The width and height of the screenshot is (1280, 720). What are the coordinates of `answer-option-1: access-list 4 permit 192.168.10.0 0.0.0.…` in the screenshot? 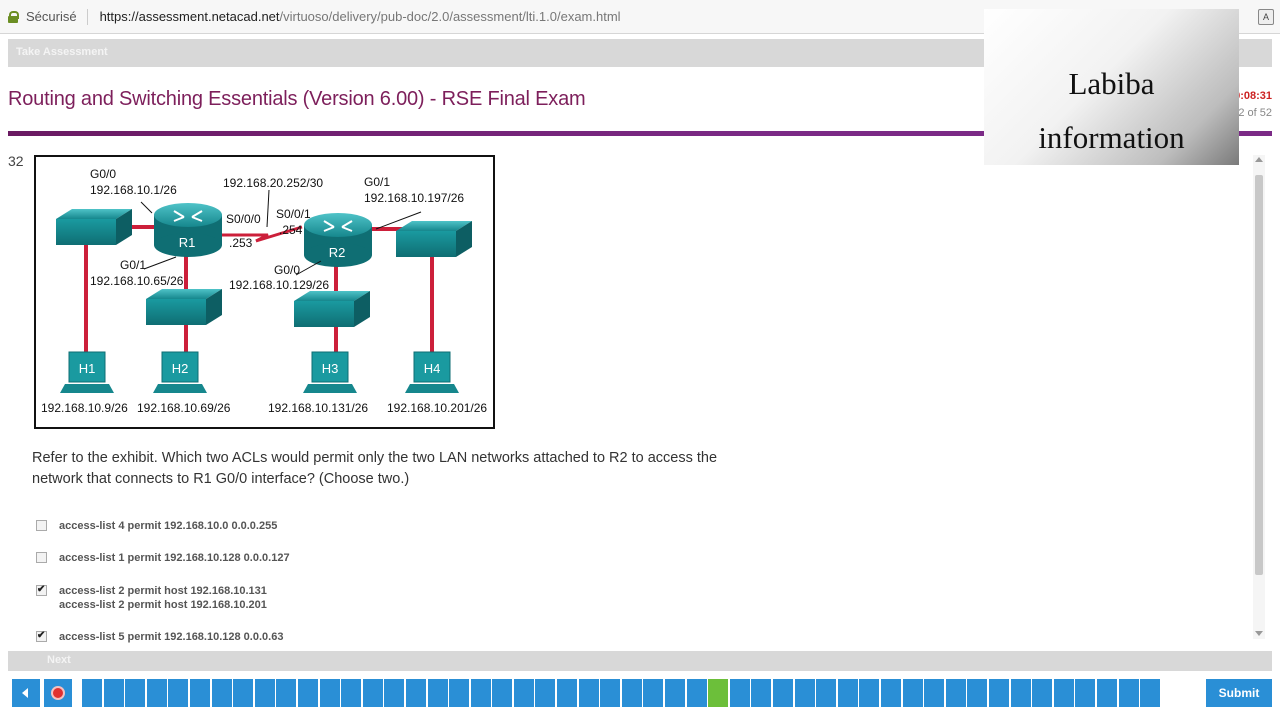 It's located at (156, 526).